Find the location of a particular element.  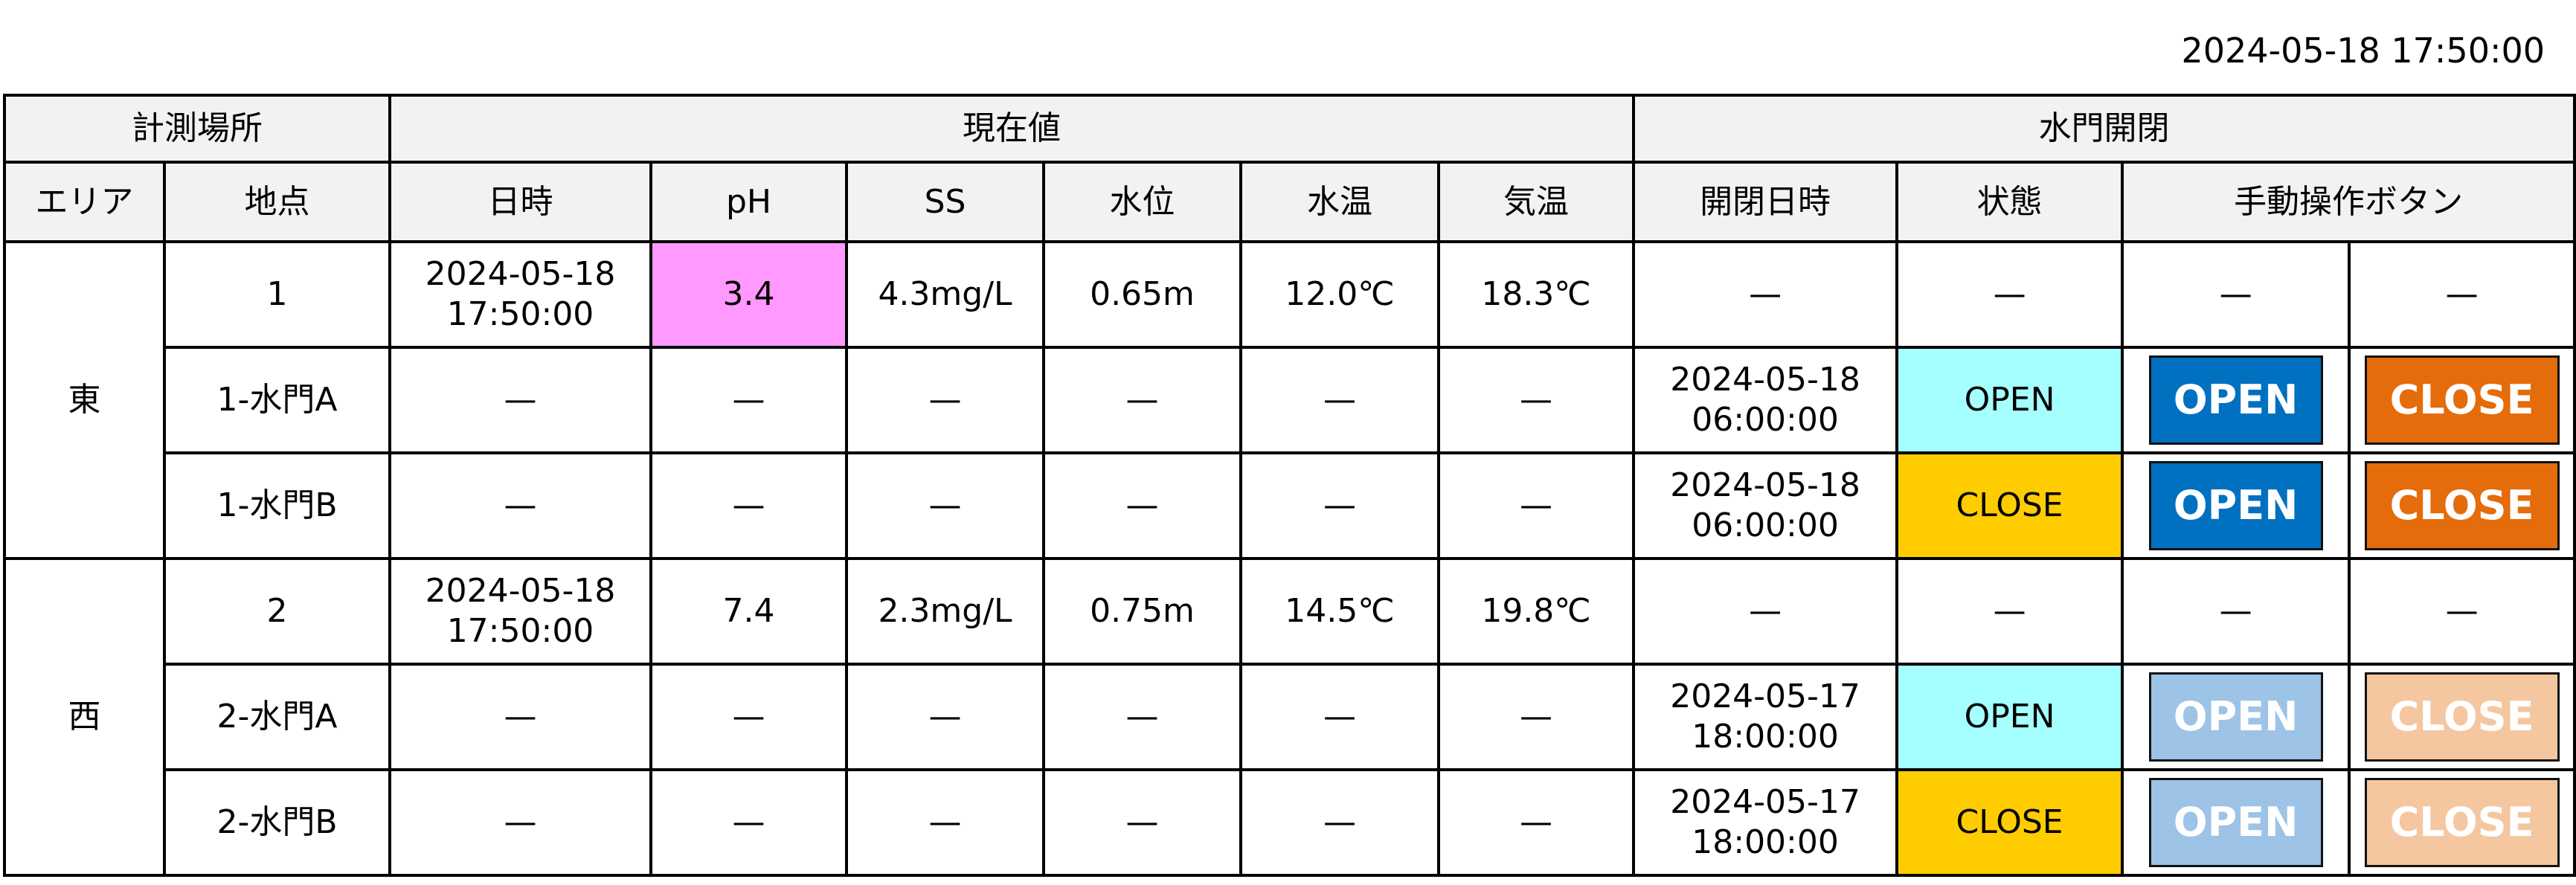

col-point: 地点 is located at coordinates (277, 202).